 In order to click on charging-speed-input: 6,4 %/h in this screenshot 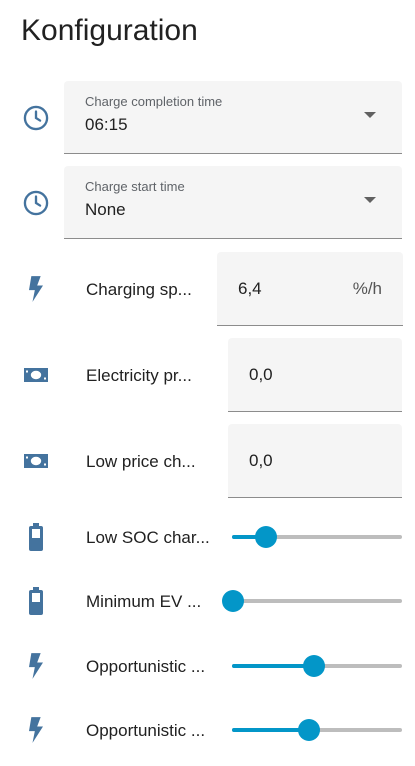, I will do `click(310, 289)`.